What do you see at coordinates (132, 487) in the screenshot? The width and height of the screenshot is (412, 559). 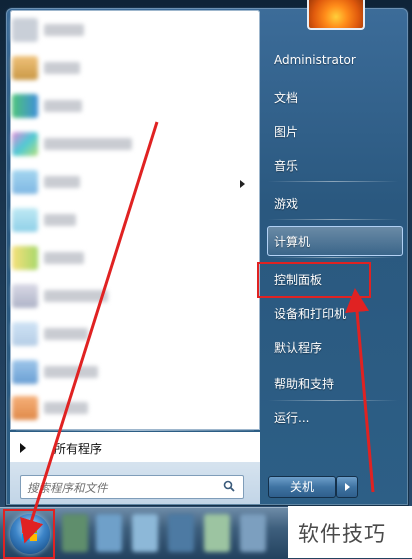 I see `search-input: 搜索程序和文件` at bounding box center [132, 487].